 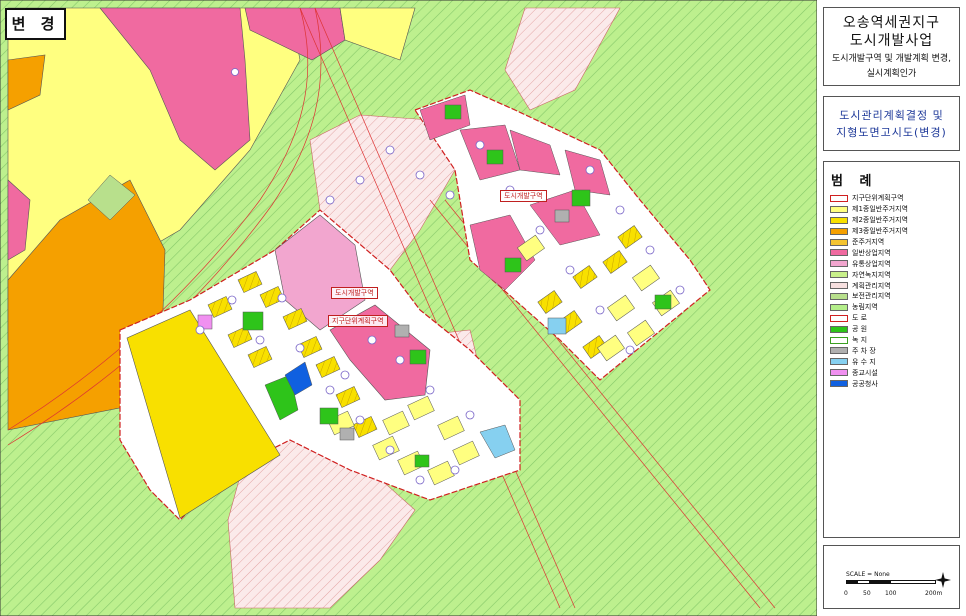 What do you see at coordinates (867, 593) in the screenshot?
I see `scale-tick-1: 50` at bounding box center [867, 593].